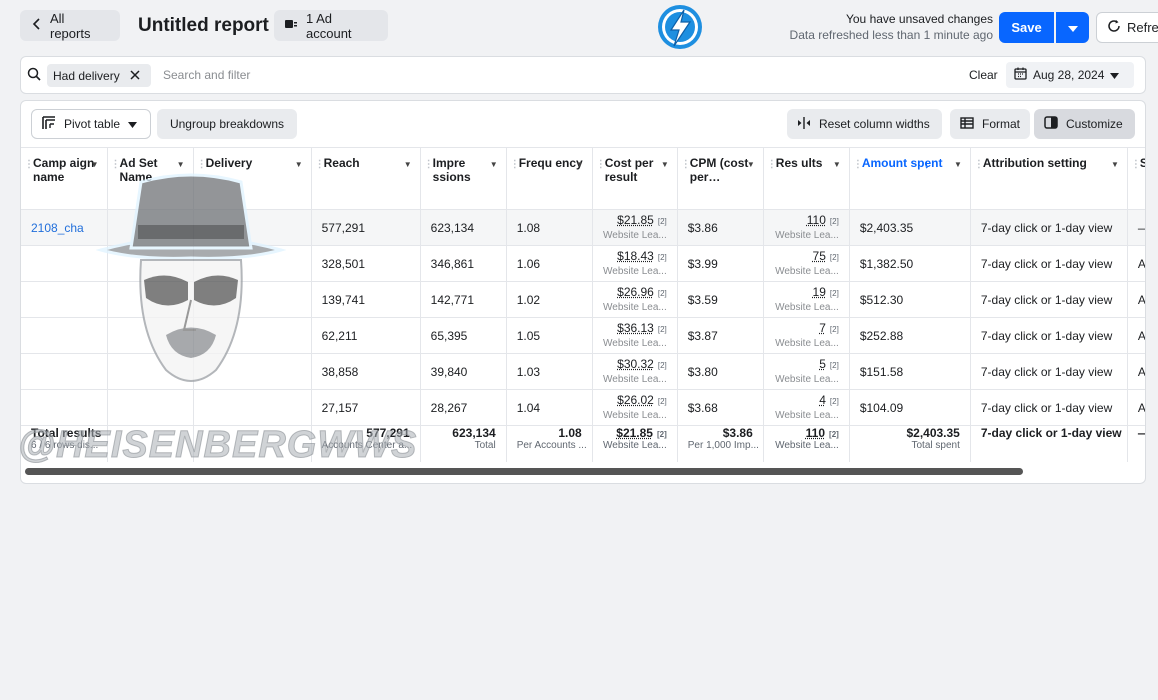 This screenshot has width=1158, height=700. I want to click on column-header-campaign-name: ⋮ Camp aign name ▼, so click(64, 179).